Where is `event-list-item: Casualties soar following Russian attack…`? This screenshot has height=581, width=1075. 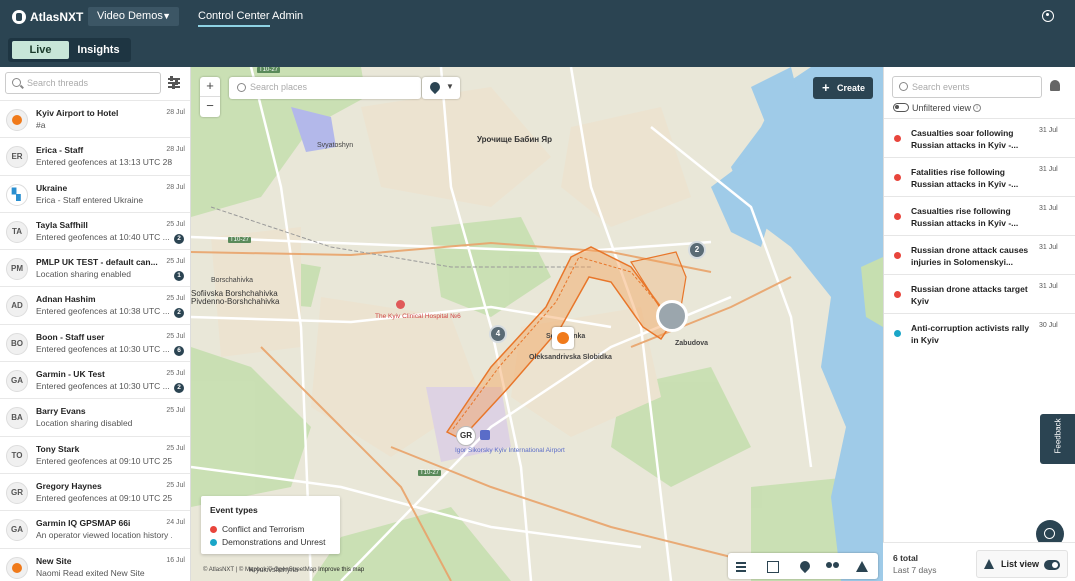 event-list-item: Casualties soar following Russian attack… is located at coordinates (979, 137).